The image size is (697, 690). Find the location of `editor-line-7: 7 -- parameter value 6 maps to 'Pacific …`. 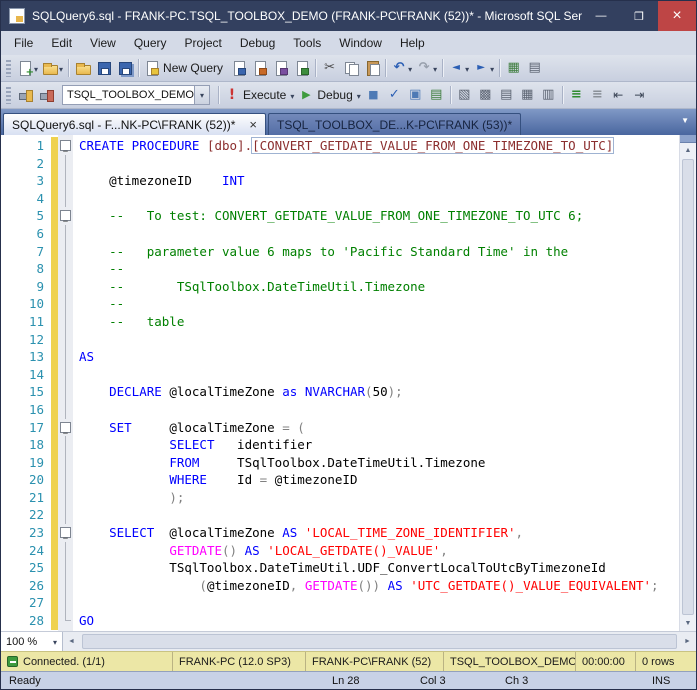

editor-line-7: 7 -- parameter value 6 maps to 'Pacific … is located at coordinates (348, 251).